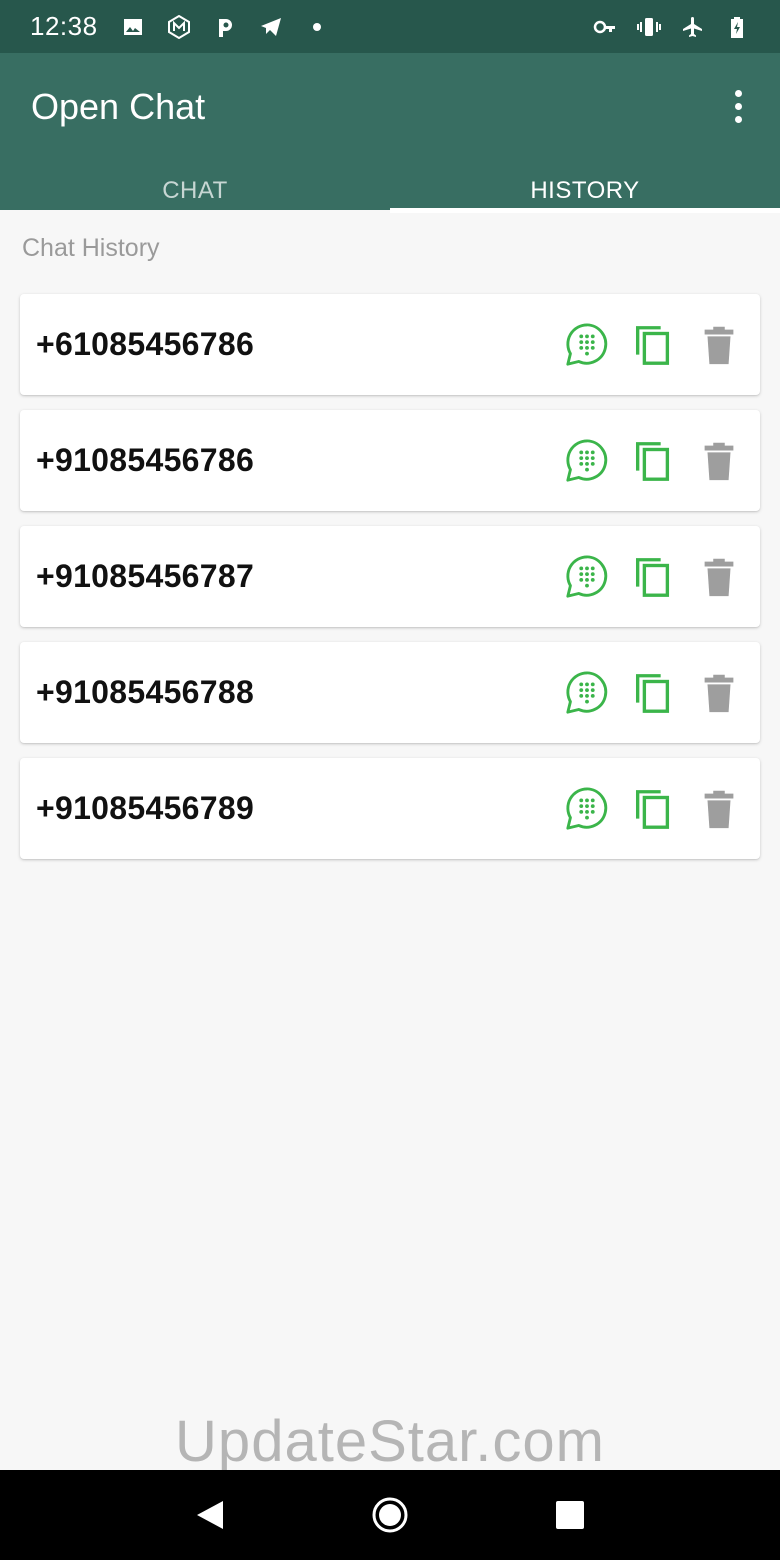  I want to click on section-label: Chat History, so click(91, 248).